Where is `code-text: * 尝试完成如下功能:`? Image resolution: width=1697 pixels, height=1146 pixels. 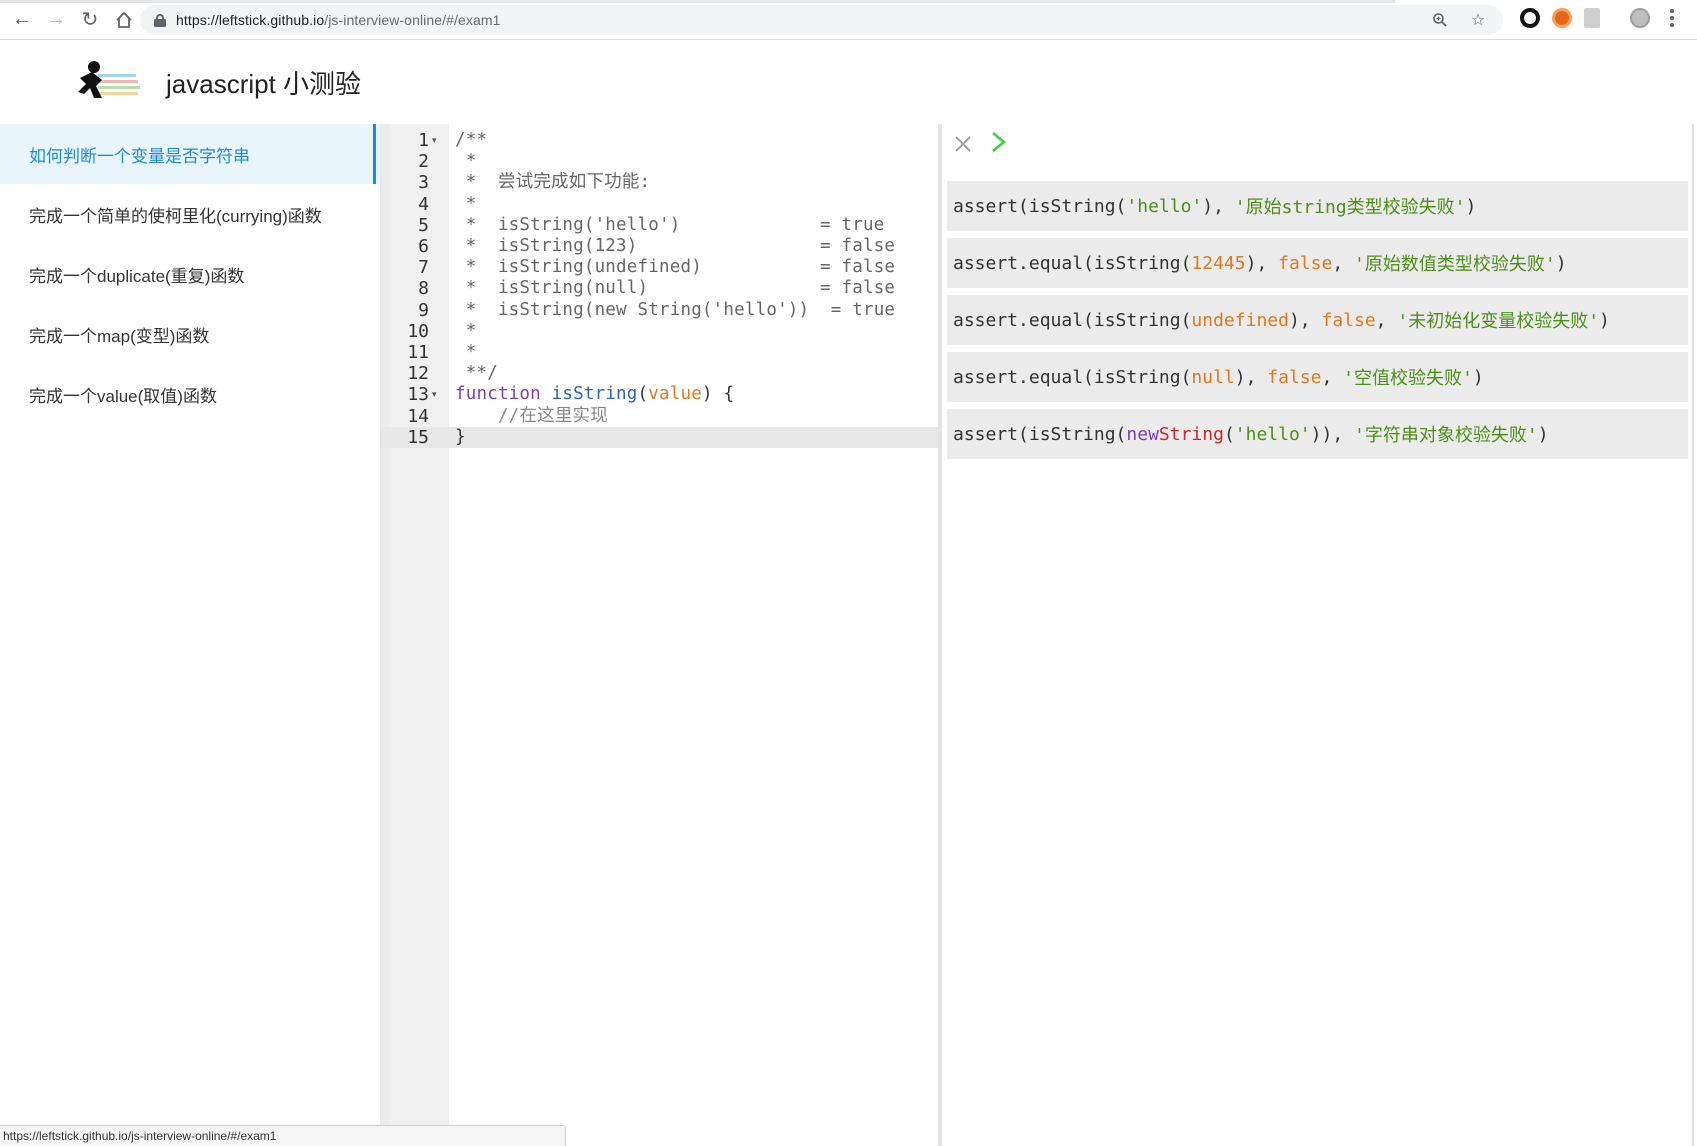
code-text: * 尝试完成如下功能: is located at coordinates (553, 182).